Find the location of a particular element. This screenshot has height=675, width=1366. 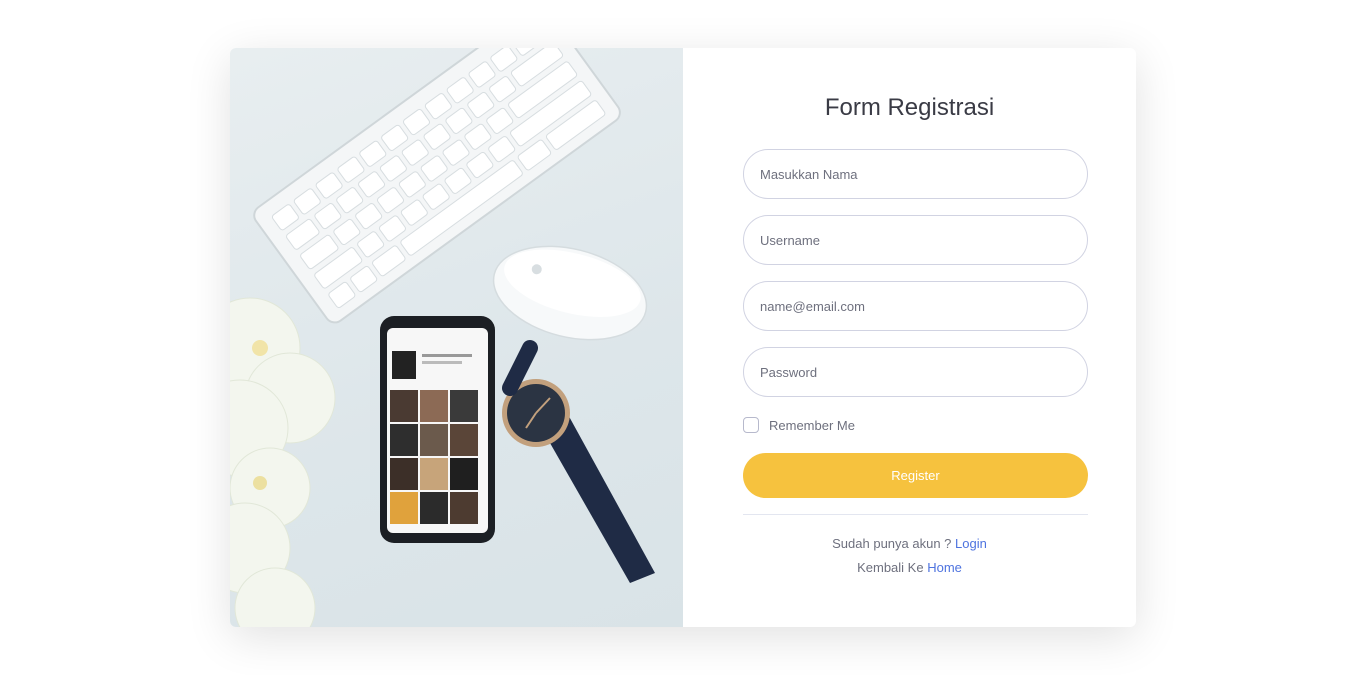

home-prompt-text: Kembali Ke is located at coordinates (890, 567).